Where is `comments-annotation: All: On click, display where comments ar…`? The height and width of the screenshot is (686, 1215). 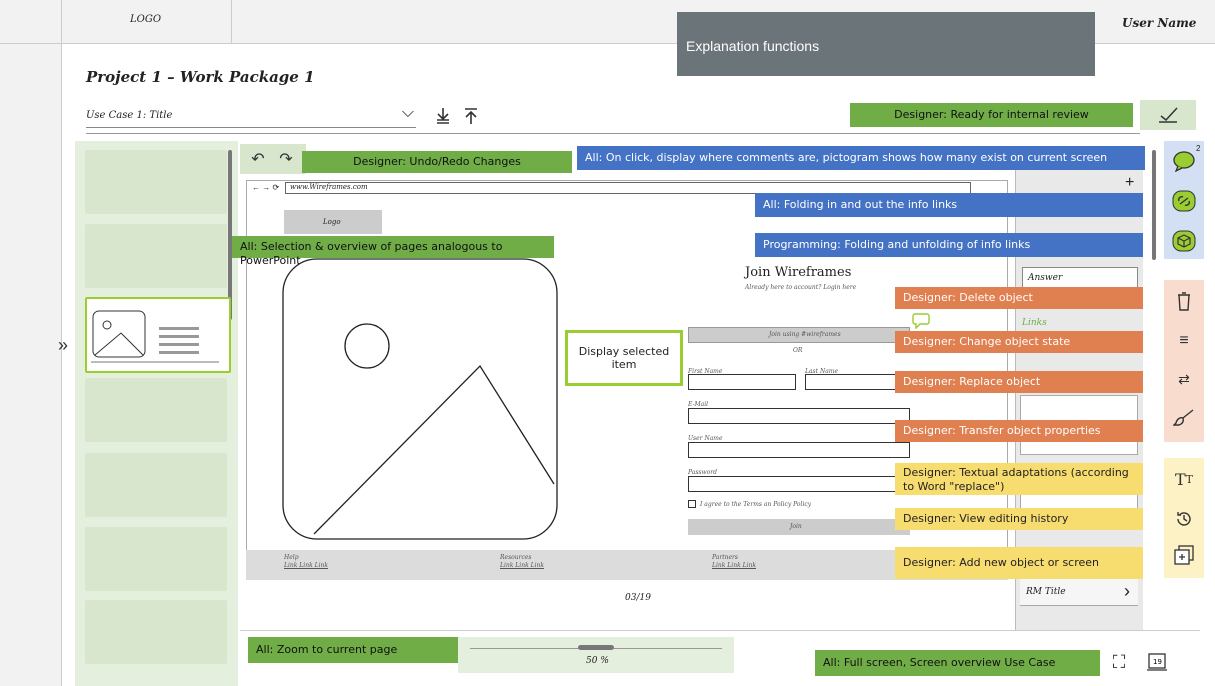 comments-annotation: All: On click, display where comments ar… is located at coordinates (861, 158).